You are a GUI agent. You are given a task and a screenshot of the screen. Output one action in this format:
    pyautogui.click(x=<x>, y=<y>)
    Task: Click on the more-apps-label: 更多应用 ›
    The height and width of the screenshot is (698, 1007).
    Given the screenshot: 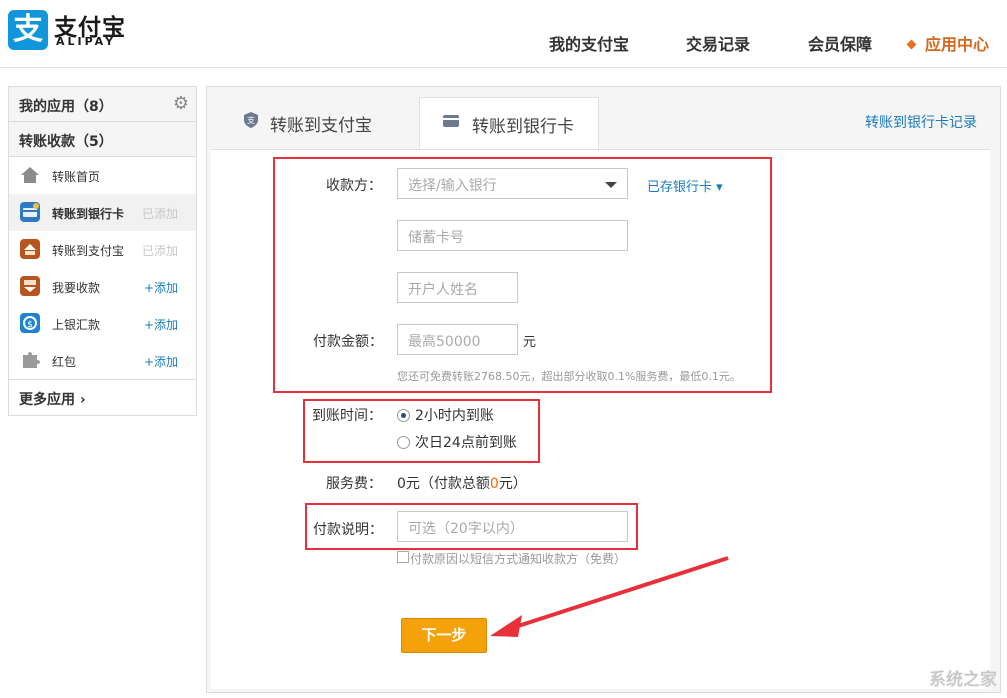 What is the action you would take?
    pyautogui.click(x=52, y=399)
    